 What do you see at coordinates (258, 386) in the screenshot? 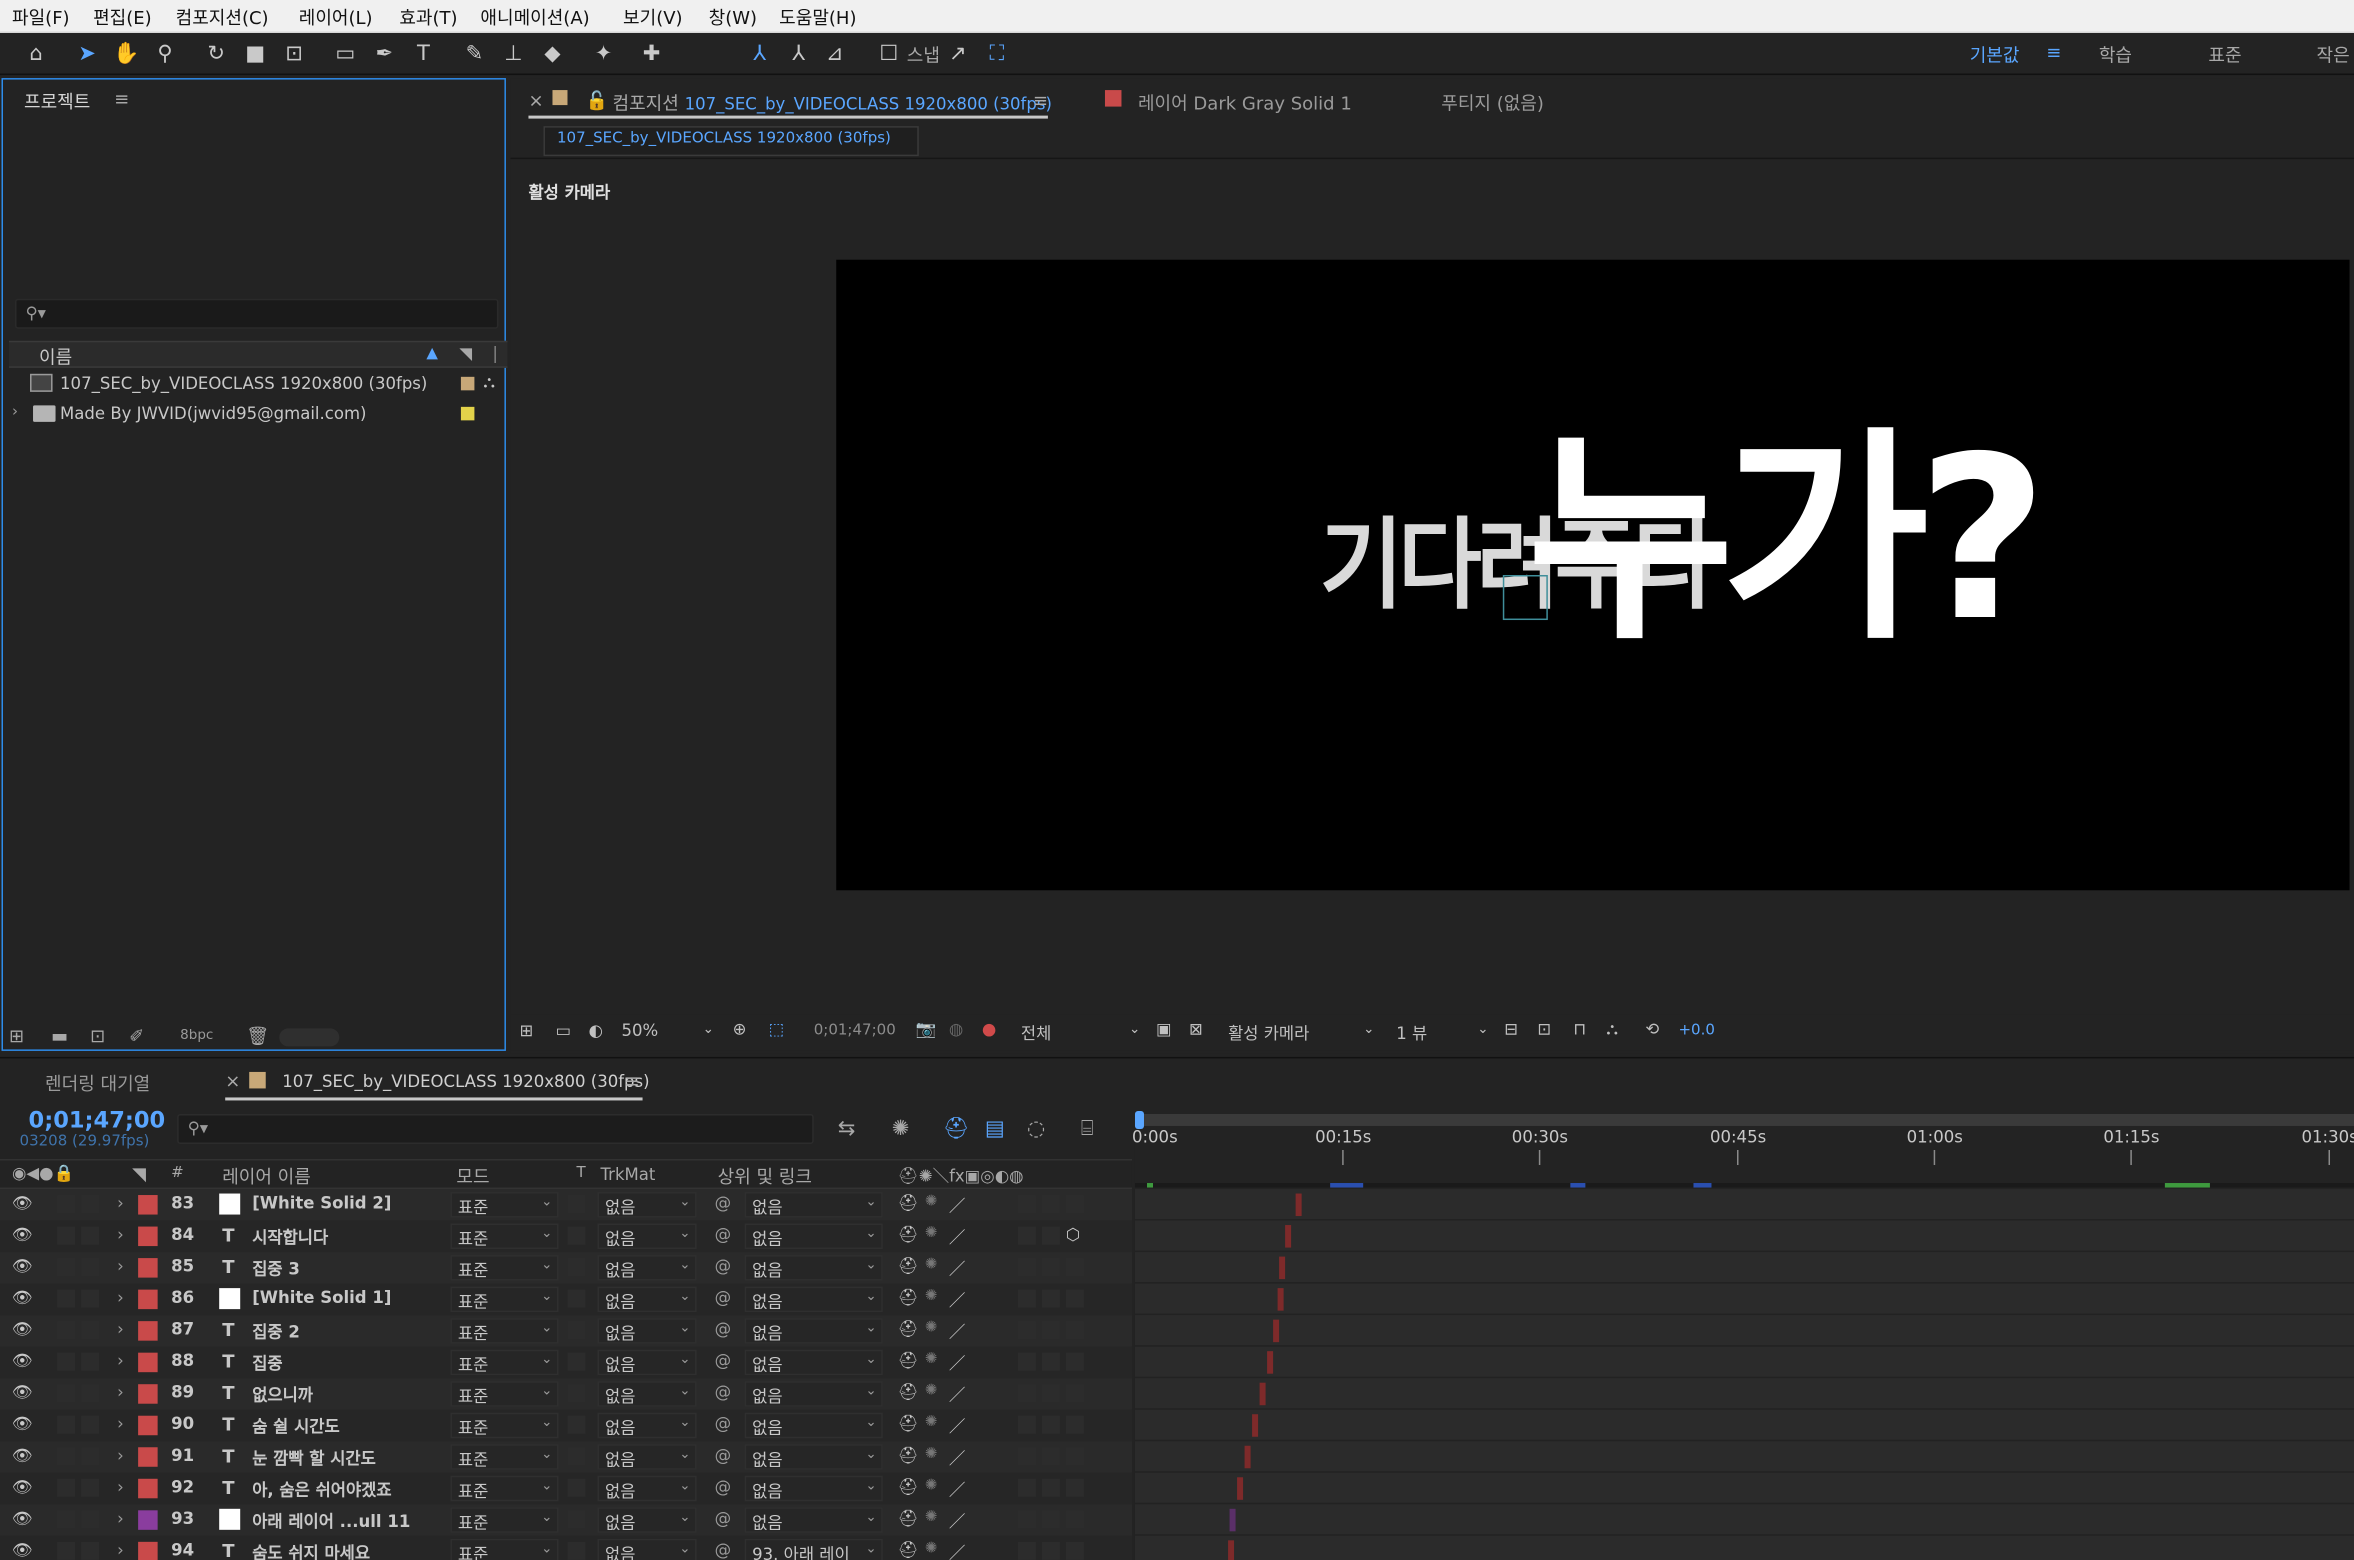
I see `project-item: 107_SEC_by_VIDEOCLASS 1920x800 (30fps) ⛬` at bounding box center [258, 386].